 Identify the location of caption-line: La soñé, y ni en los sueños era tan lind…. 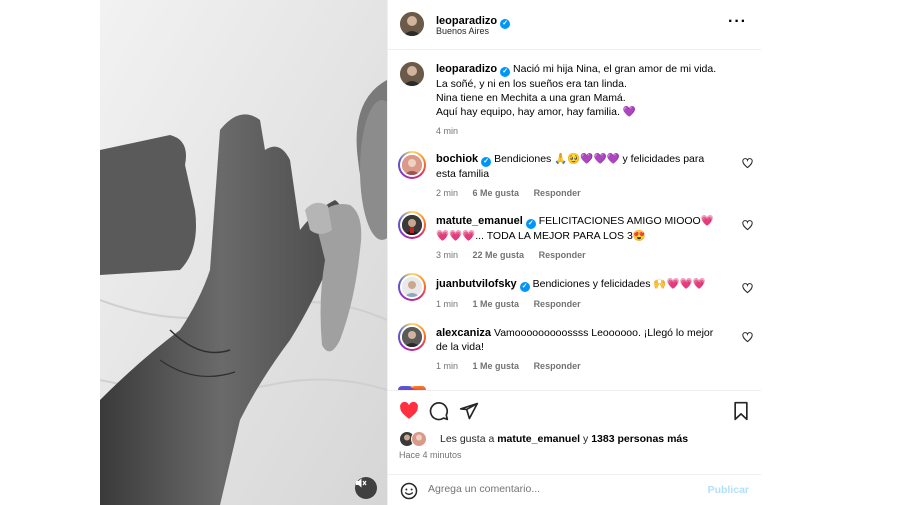
(531, 84).